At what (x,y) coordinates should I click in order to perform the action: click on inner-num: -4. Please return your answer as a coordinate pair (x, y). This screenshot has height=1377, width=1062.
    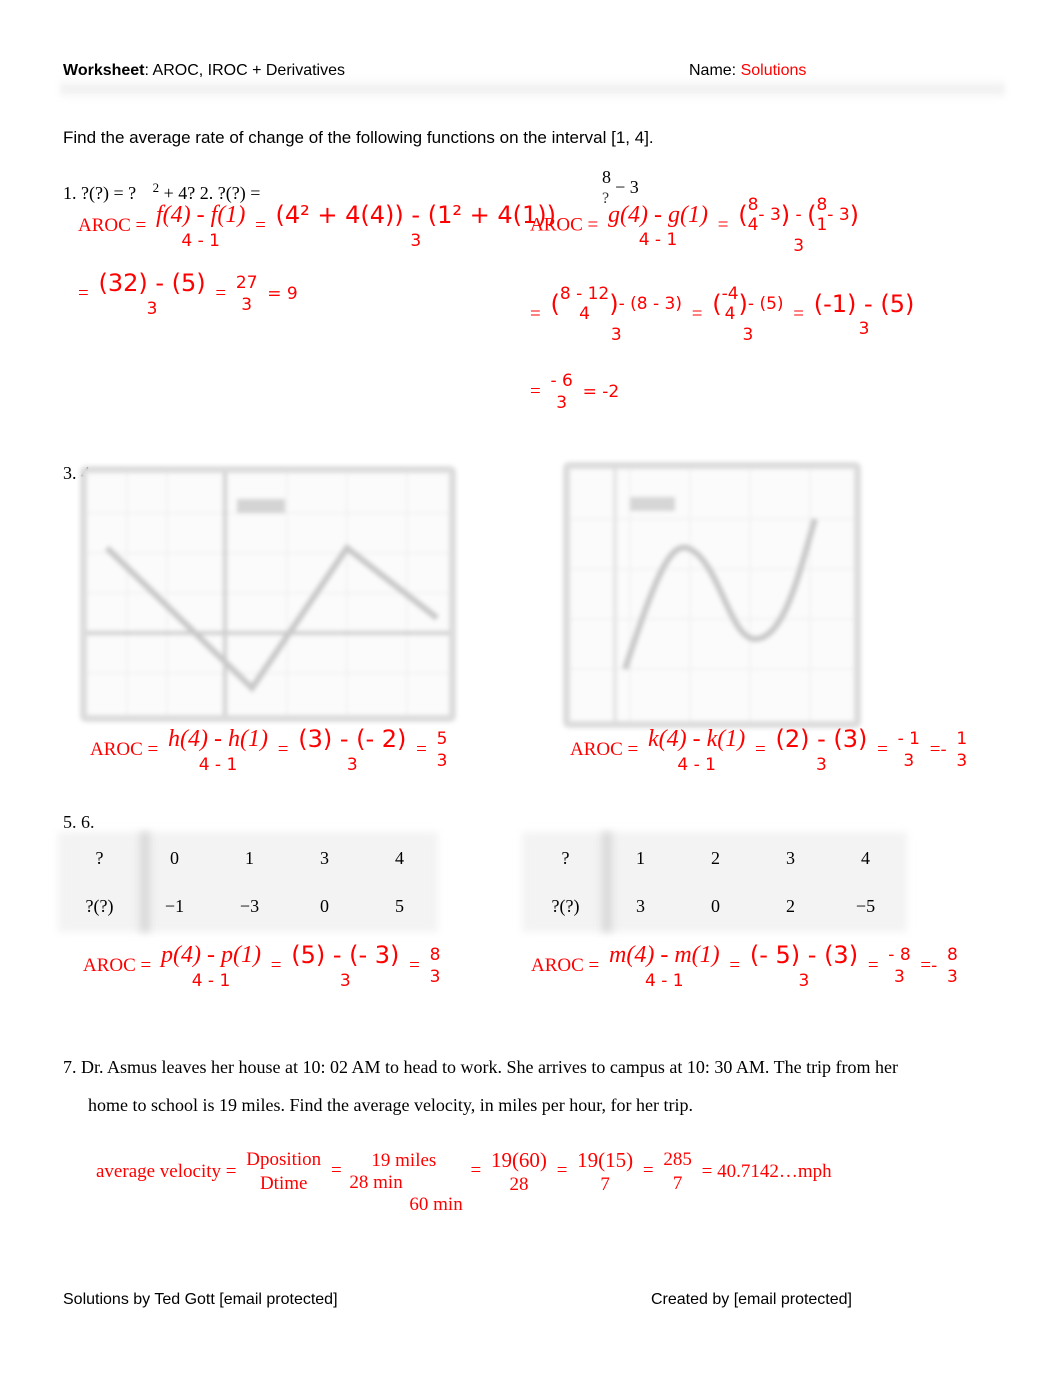
    Looking at the image, I should click on (730, 294).